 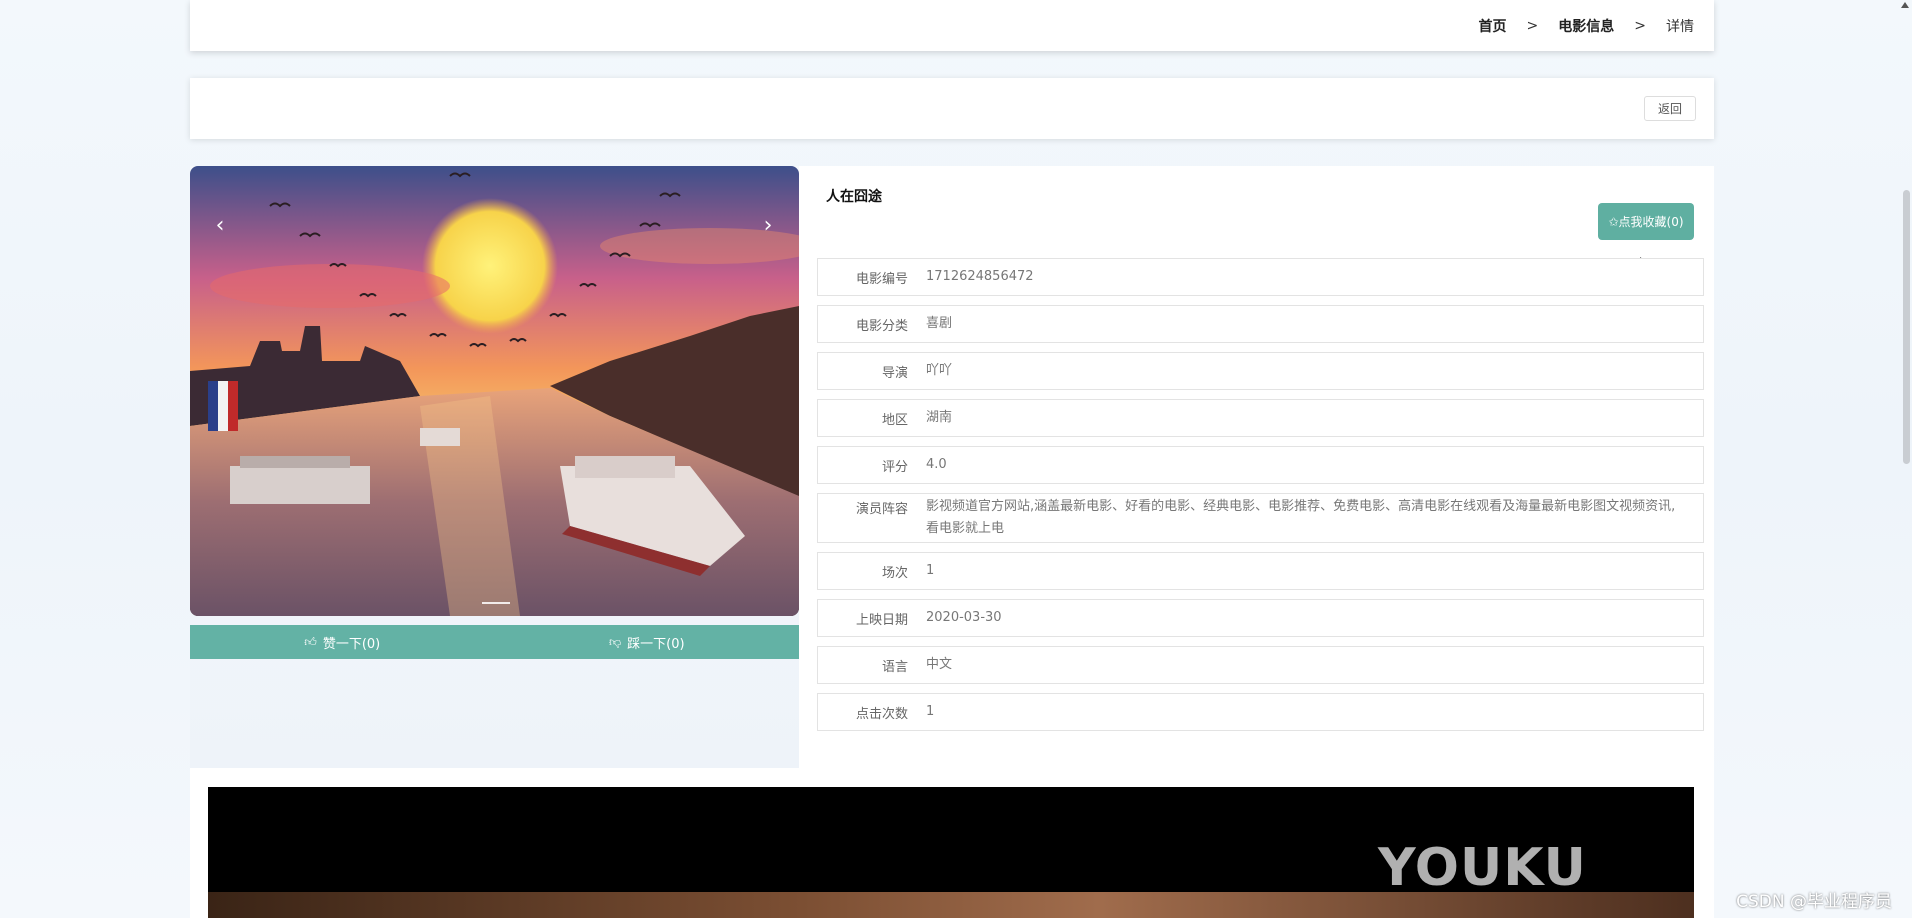 What do you see at coordinates (656, 644) in the screenshot?
I see `dislike-label: 踩一下(0)` at bounding box center [656, 644].